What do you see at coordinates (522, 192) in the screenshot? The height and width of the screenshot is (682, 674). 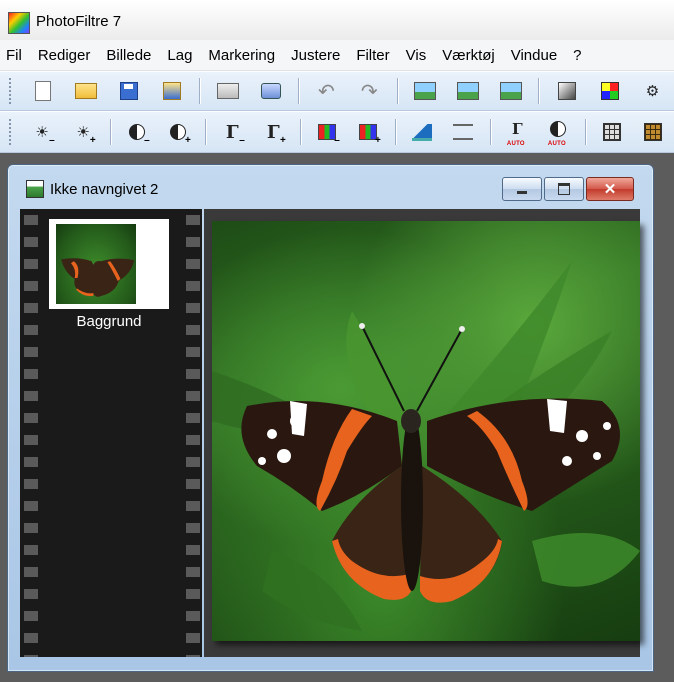 I see `minimize-icon` at bounding box center [522, 192].